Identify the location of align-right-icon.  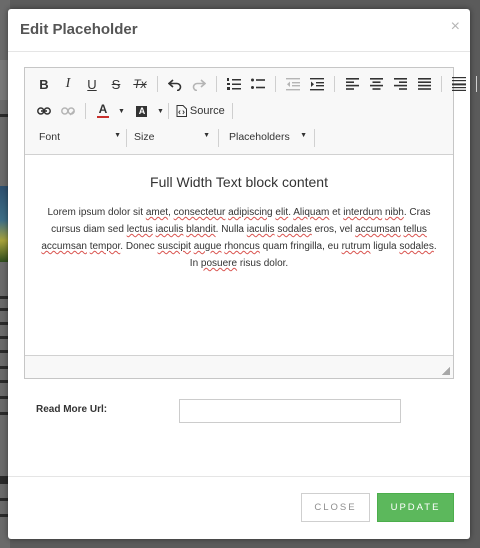
(400, 84).